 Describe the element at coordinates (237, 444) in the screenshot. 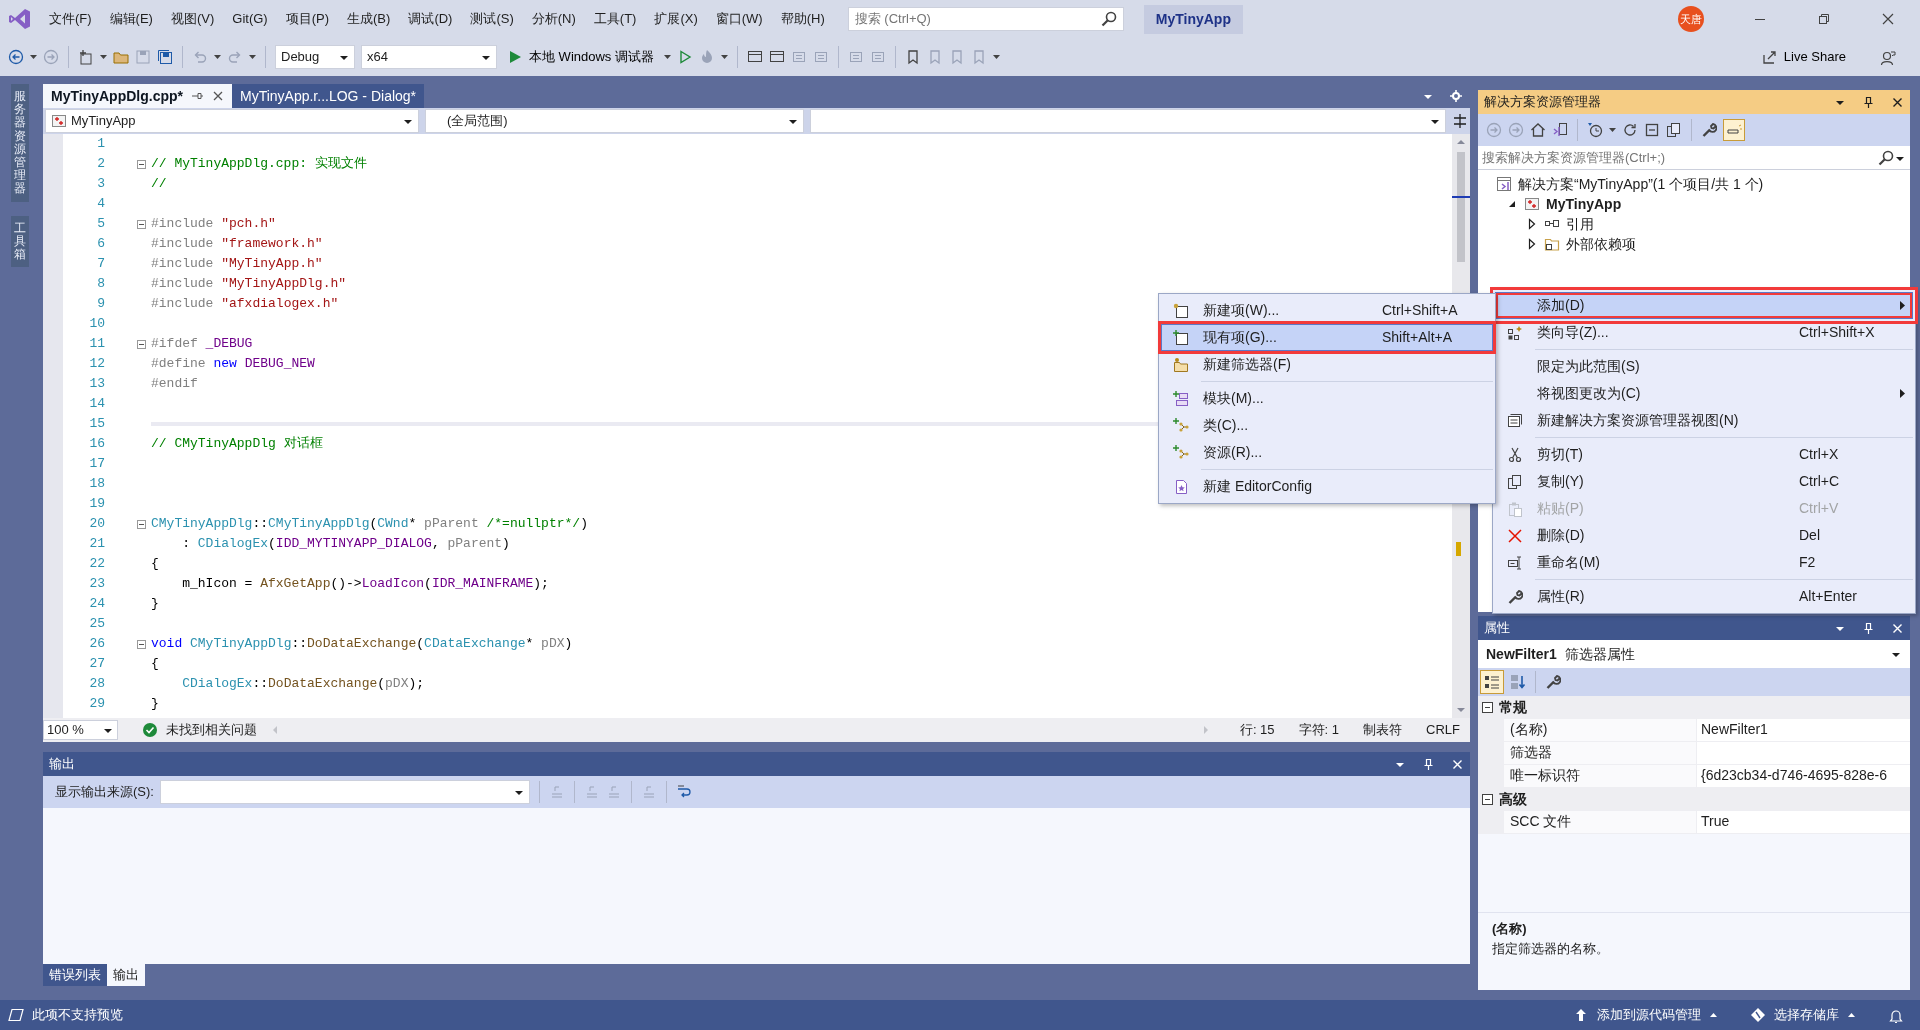

I see `code-line: // CMyTinyAppDlg 对话框` at that location.